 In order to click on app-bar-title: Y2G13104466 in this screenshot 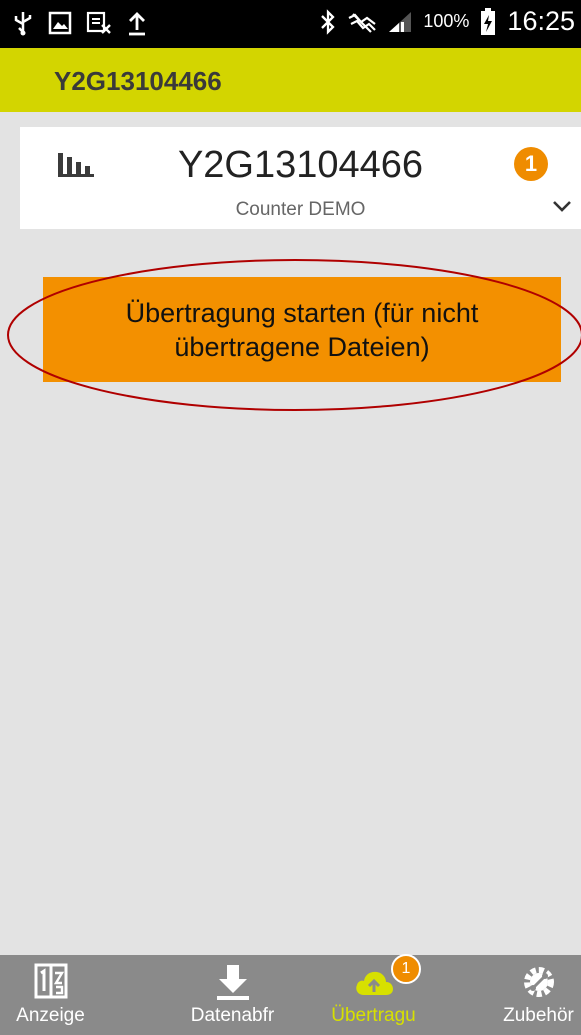, I will do `click(138, 81)`.